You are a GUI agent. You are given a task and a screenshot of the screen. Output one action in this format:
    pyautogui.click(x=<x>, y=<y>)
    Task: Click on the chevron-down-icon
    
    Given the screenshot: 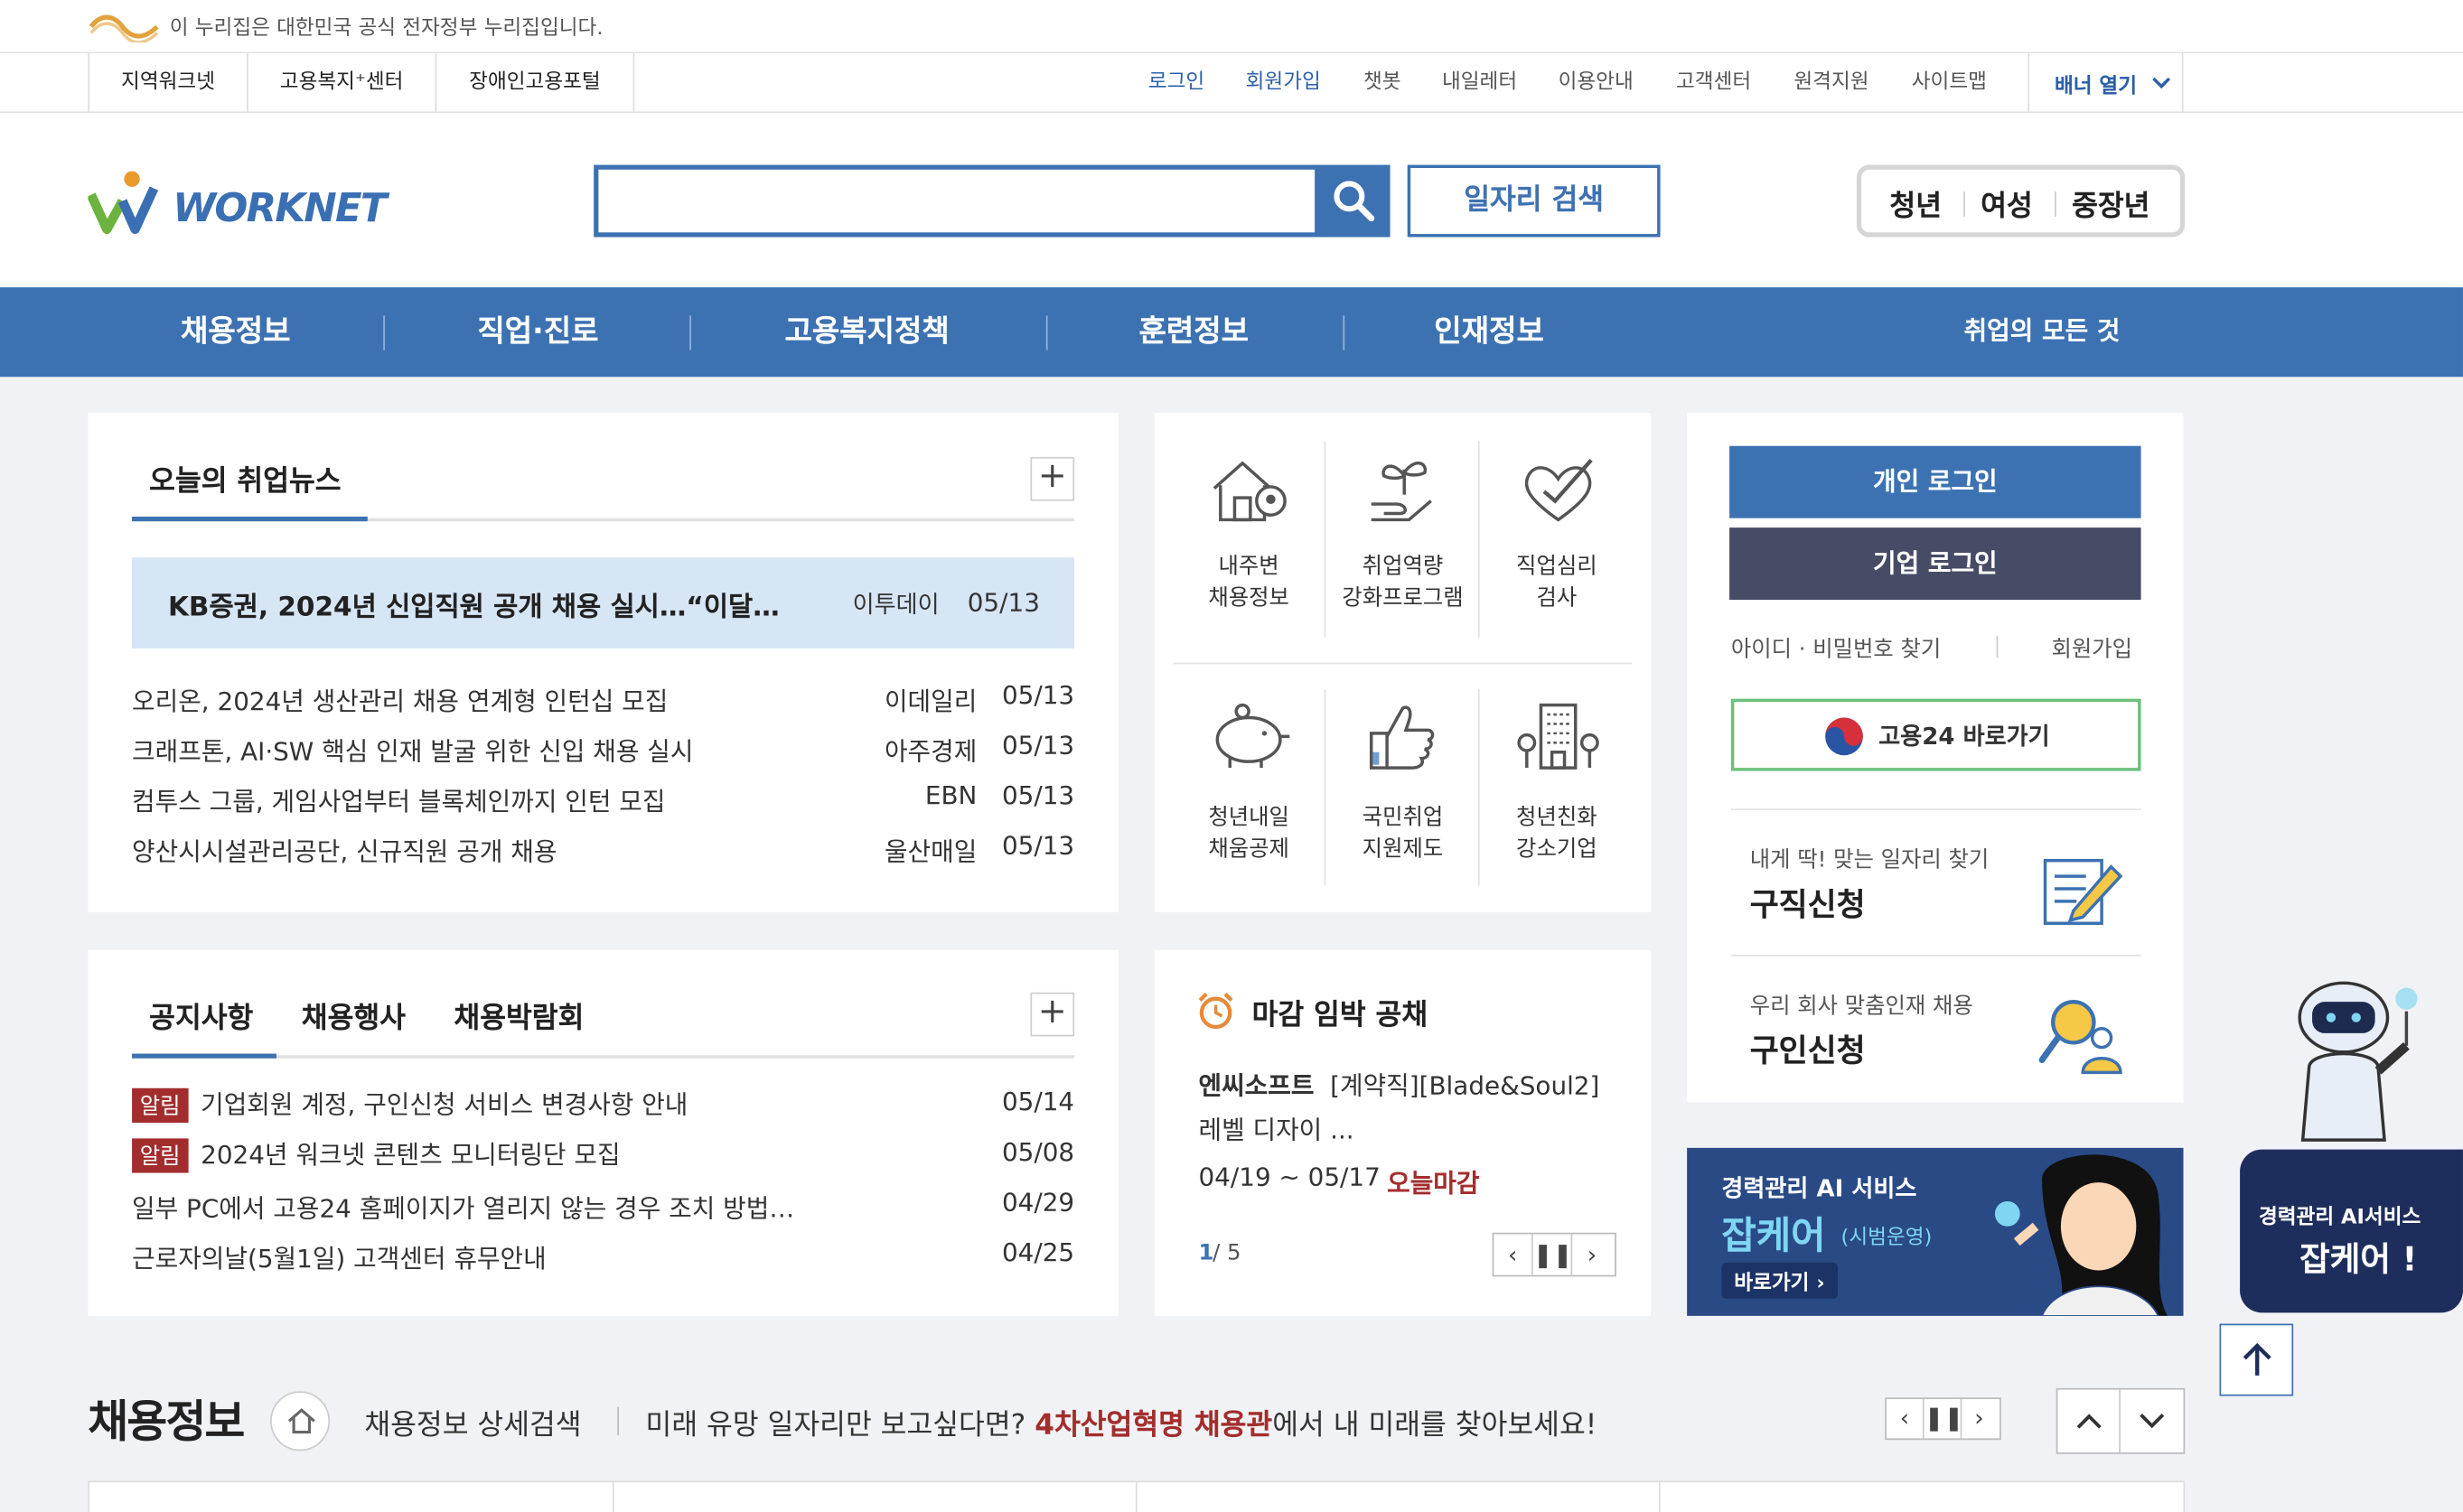 What is the action you would take?
    pyautogui.click(x=2152, y=1421)
    